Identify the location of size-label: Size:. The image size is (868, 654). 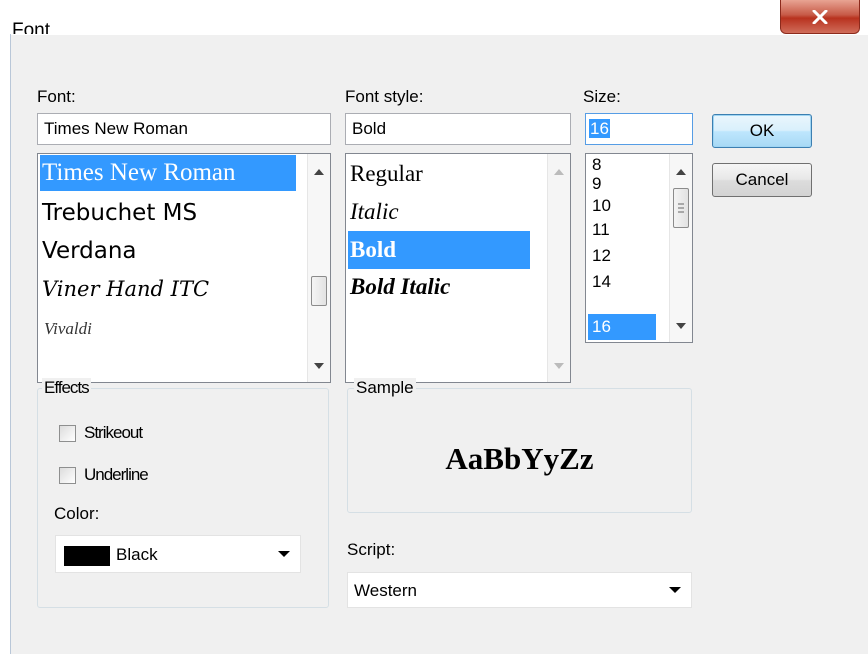
(602, 96).